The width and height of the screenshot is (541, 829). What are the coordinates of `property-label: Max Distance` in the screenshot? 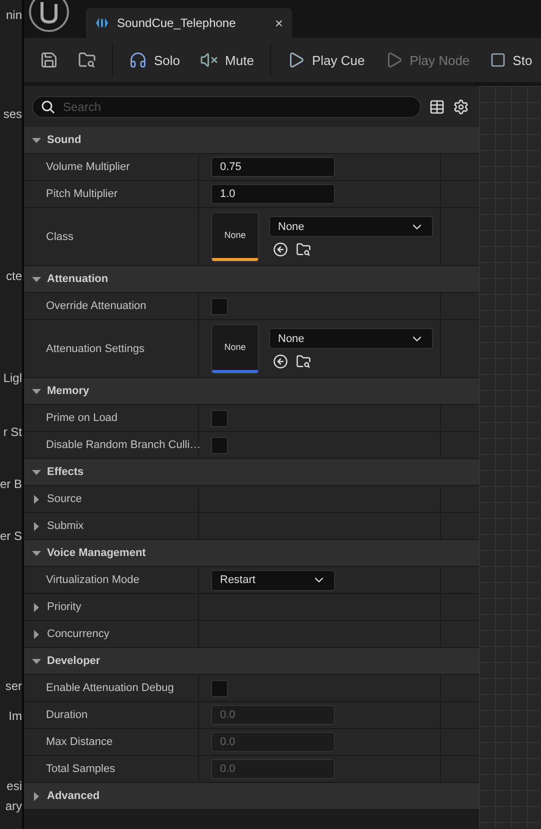 It's located at (79, 742).